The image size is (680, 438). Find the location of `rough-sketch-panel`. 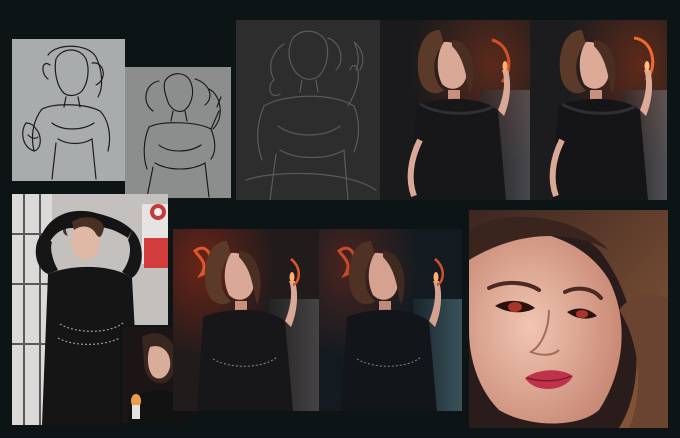

rough-sketch-panel is located at coordinates (68, 110).